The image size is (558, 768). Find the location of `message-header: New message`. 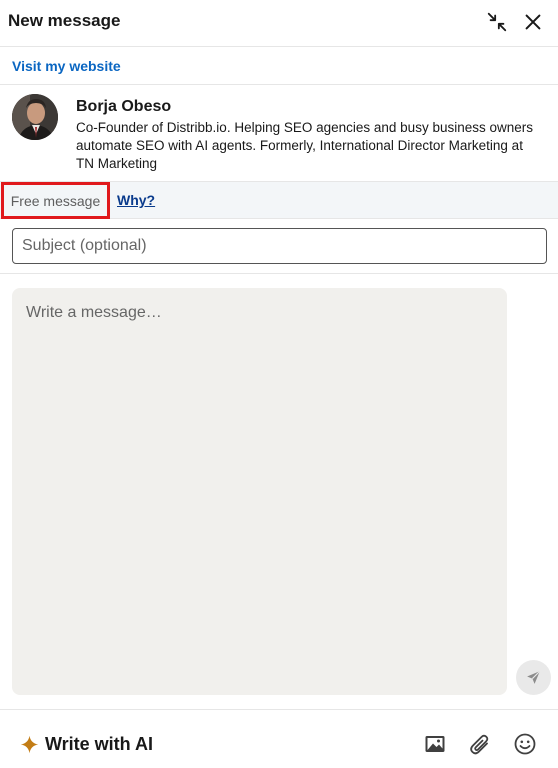

message-header: New message is located at coordinates (279, 23).